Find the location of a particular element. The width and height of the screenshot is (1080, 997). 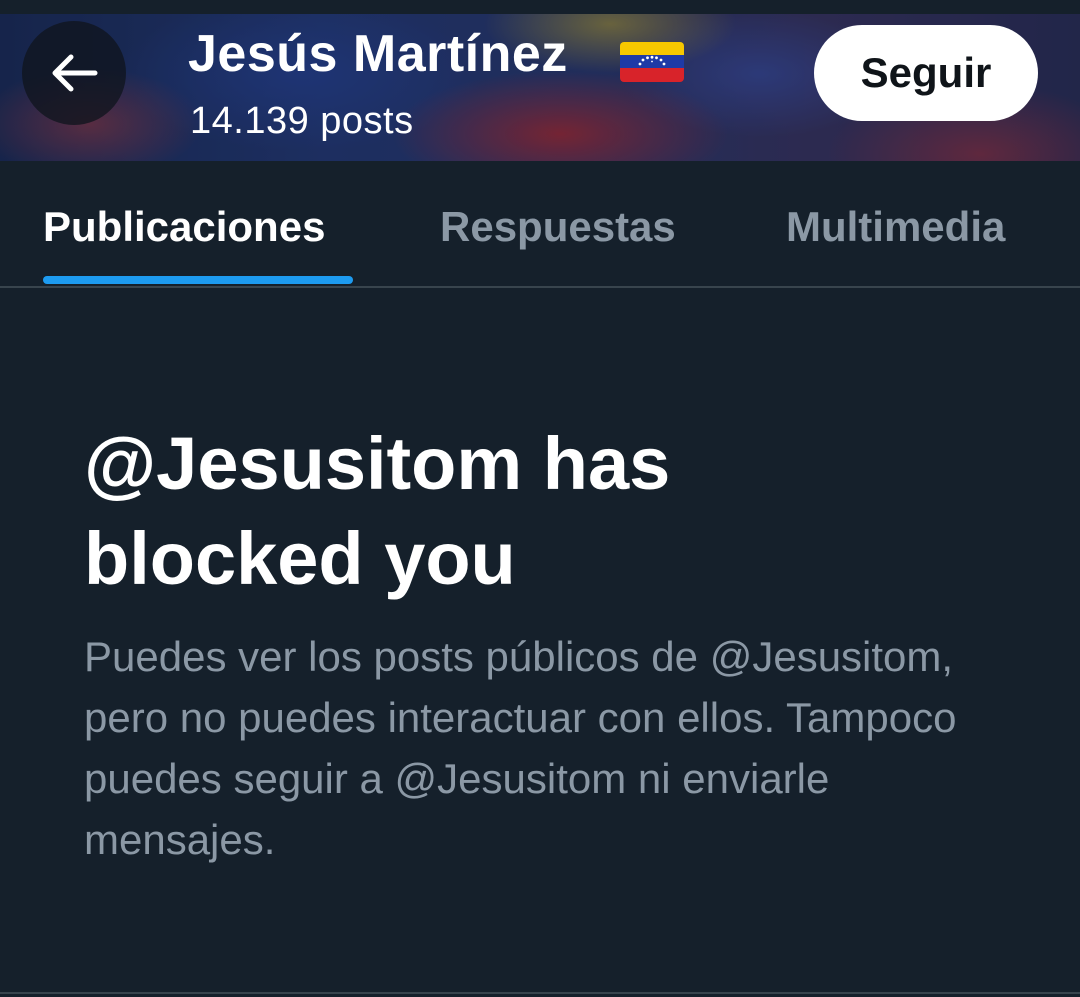

status-bar-strip is located at coordinates (540, 7).